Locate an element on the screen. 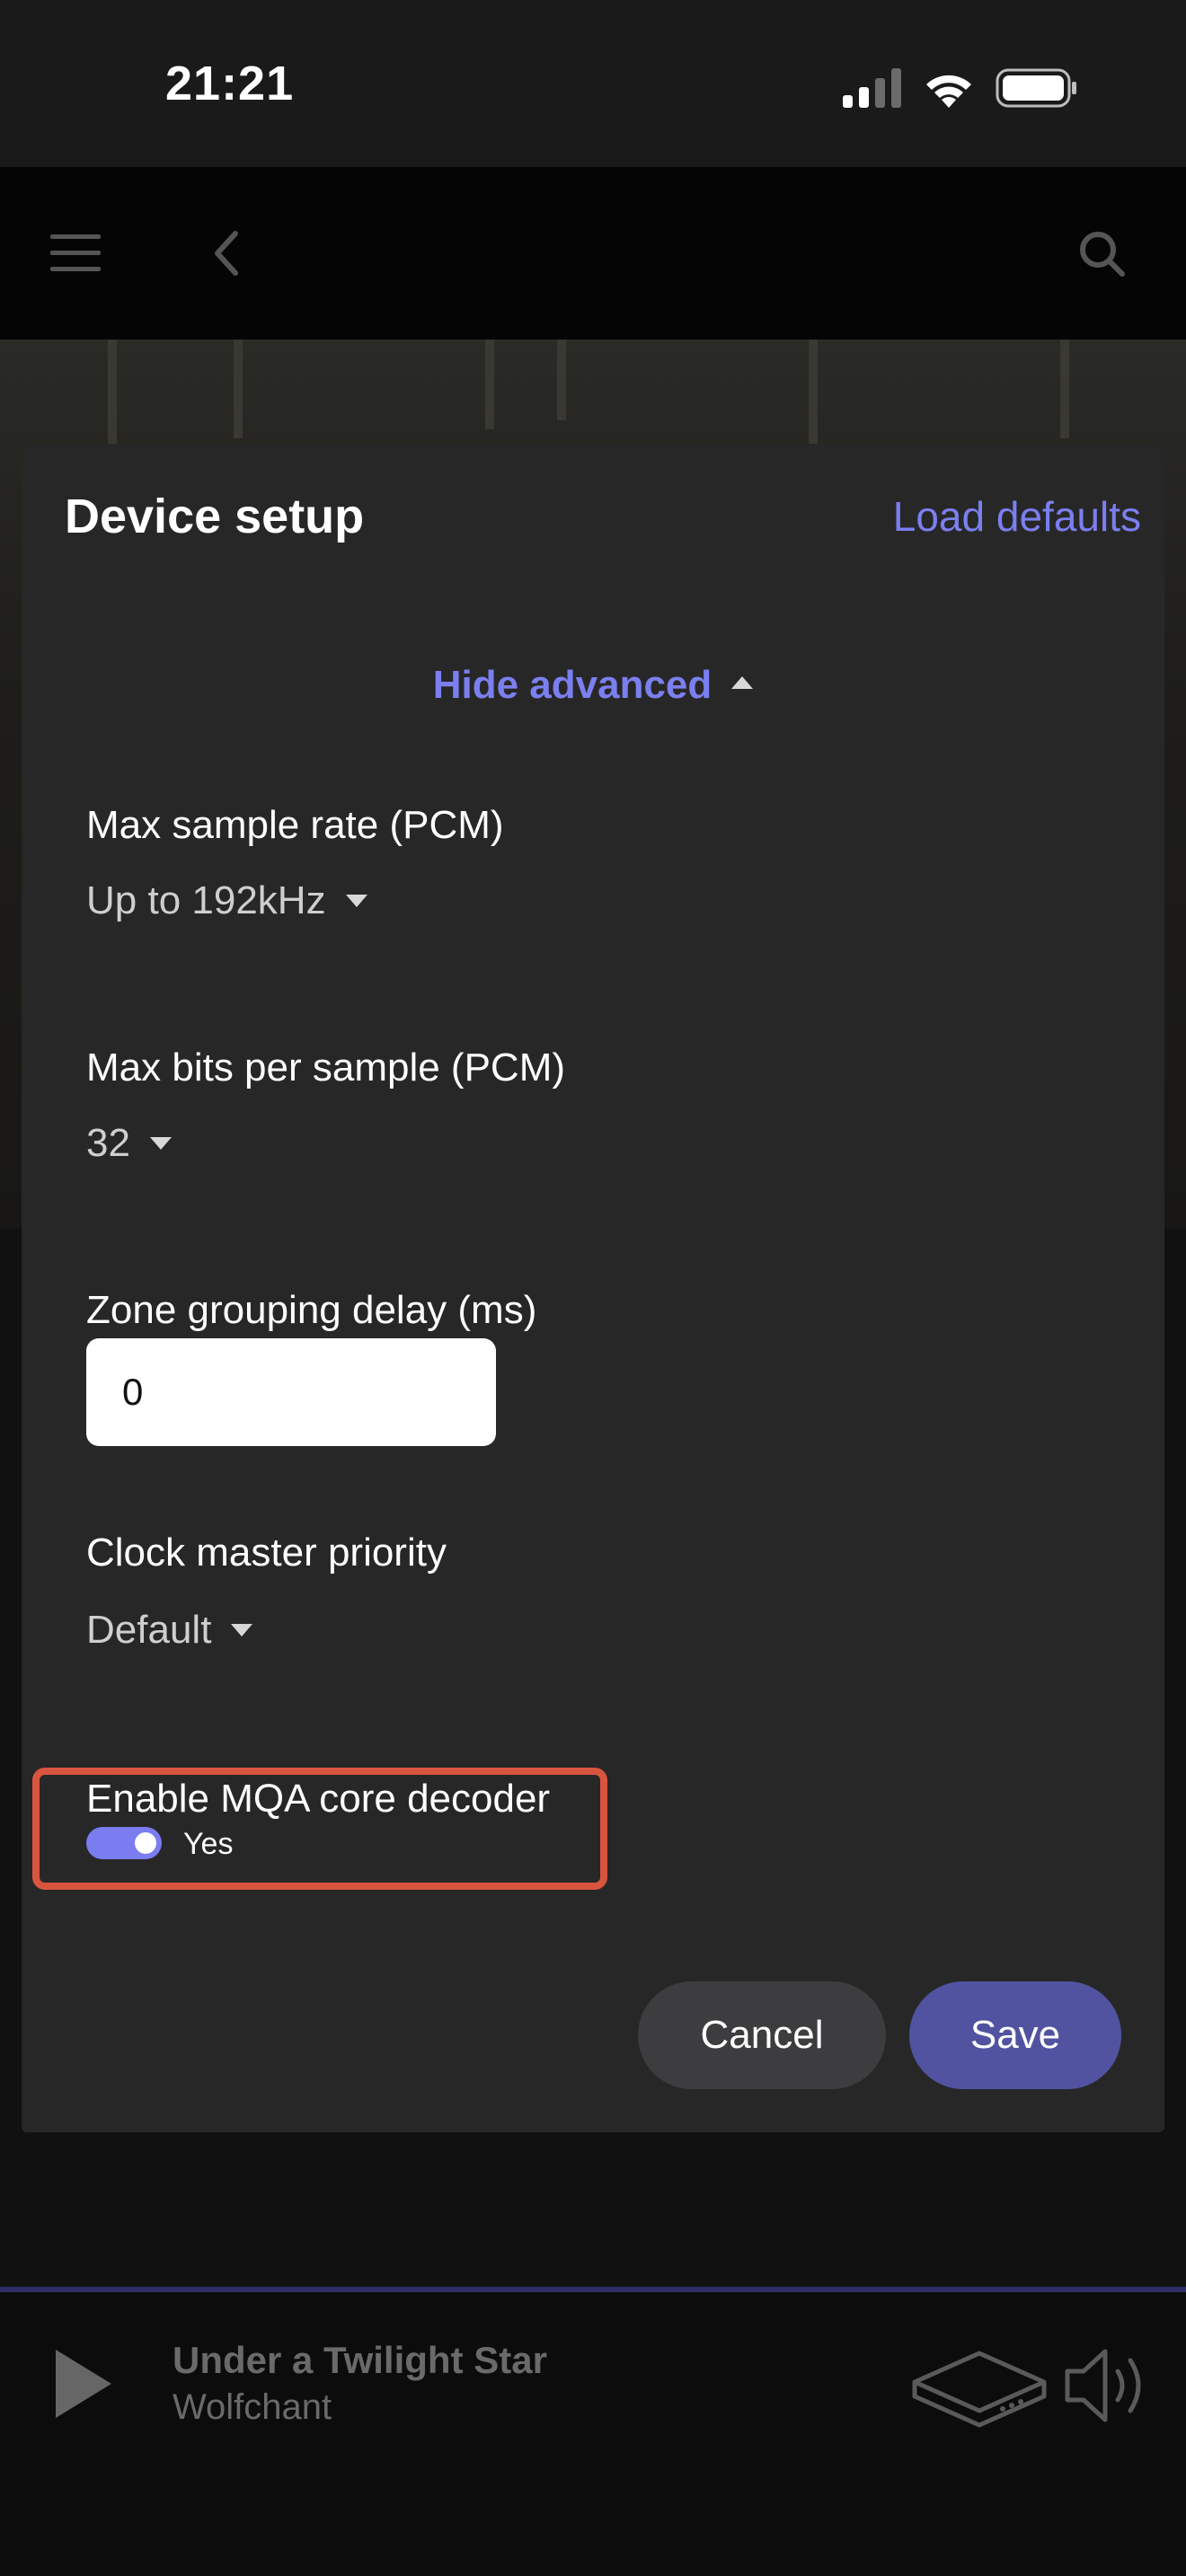  status-icons is located at coordinates (960, 88).